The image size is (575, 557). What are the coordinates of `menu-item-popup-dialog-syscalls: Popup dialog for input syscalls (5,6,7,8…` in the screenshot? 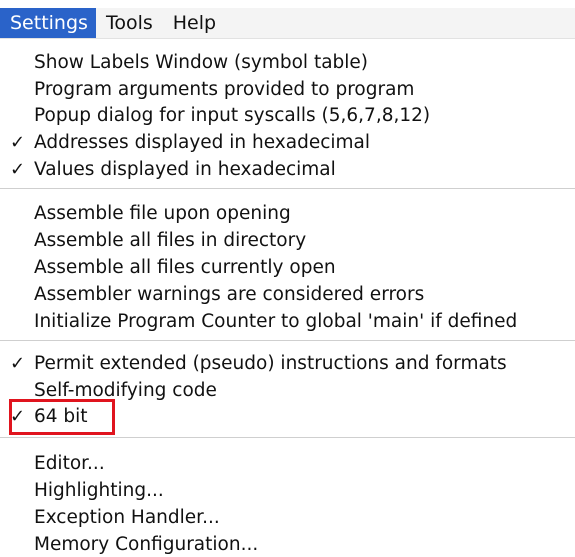 It's located at (232, 116).